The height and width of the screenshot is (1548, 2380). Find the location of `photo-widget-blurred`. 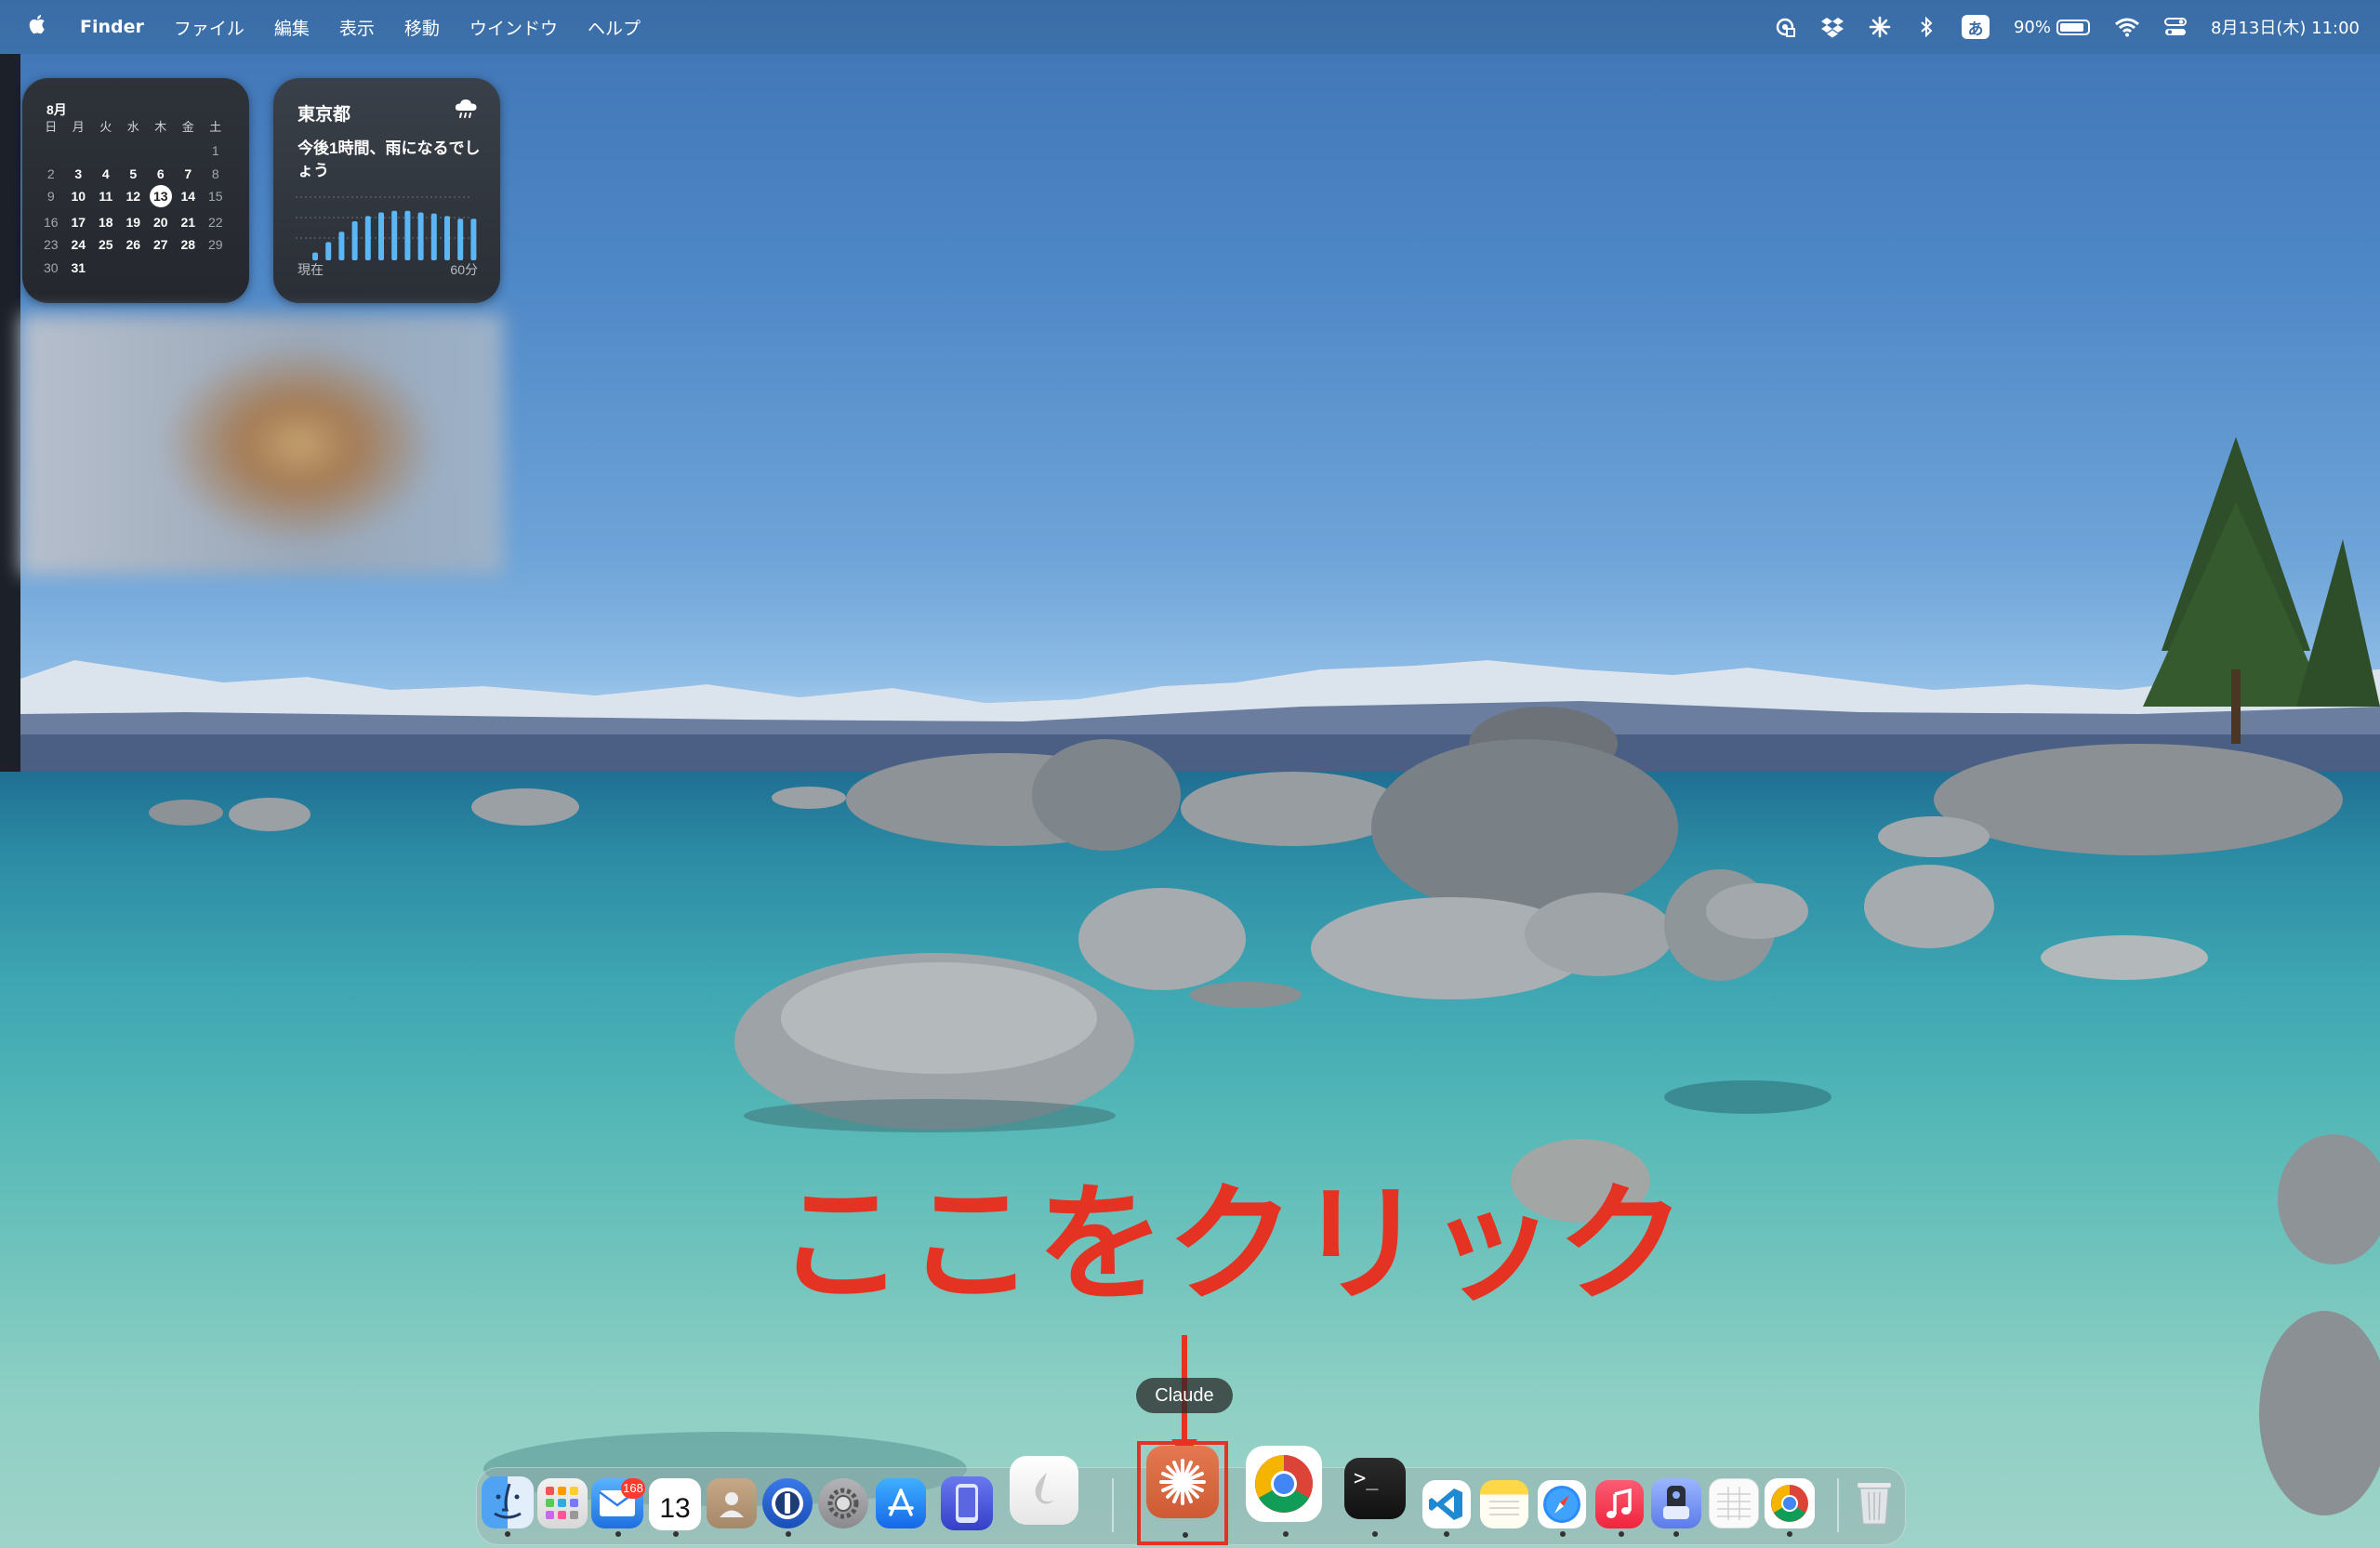

photo-widget-blurred is located at coordinates (262, 444).